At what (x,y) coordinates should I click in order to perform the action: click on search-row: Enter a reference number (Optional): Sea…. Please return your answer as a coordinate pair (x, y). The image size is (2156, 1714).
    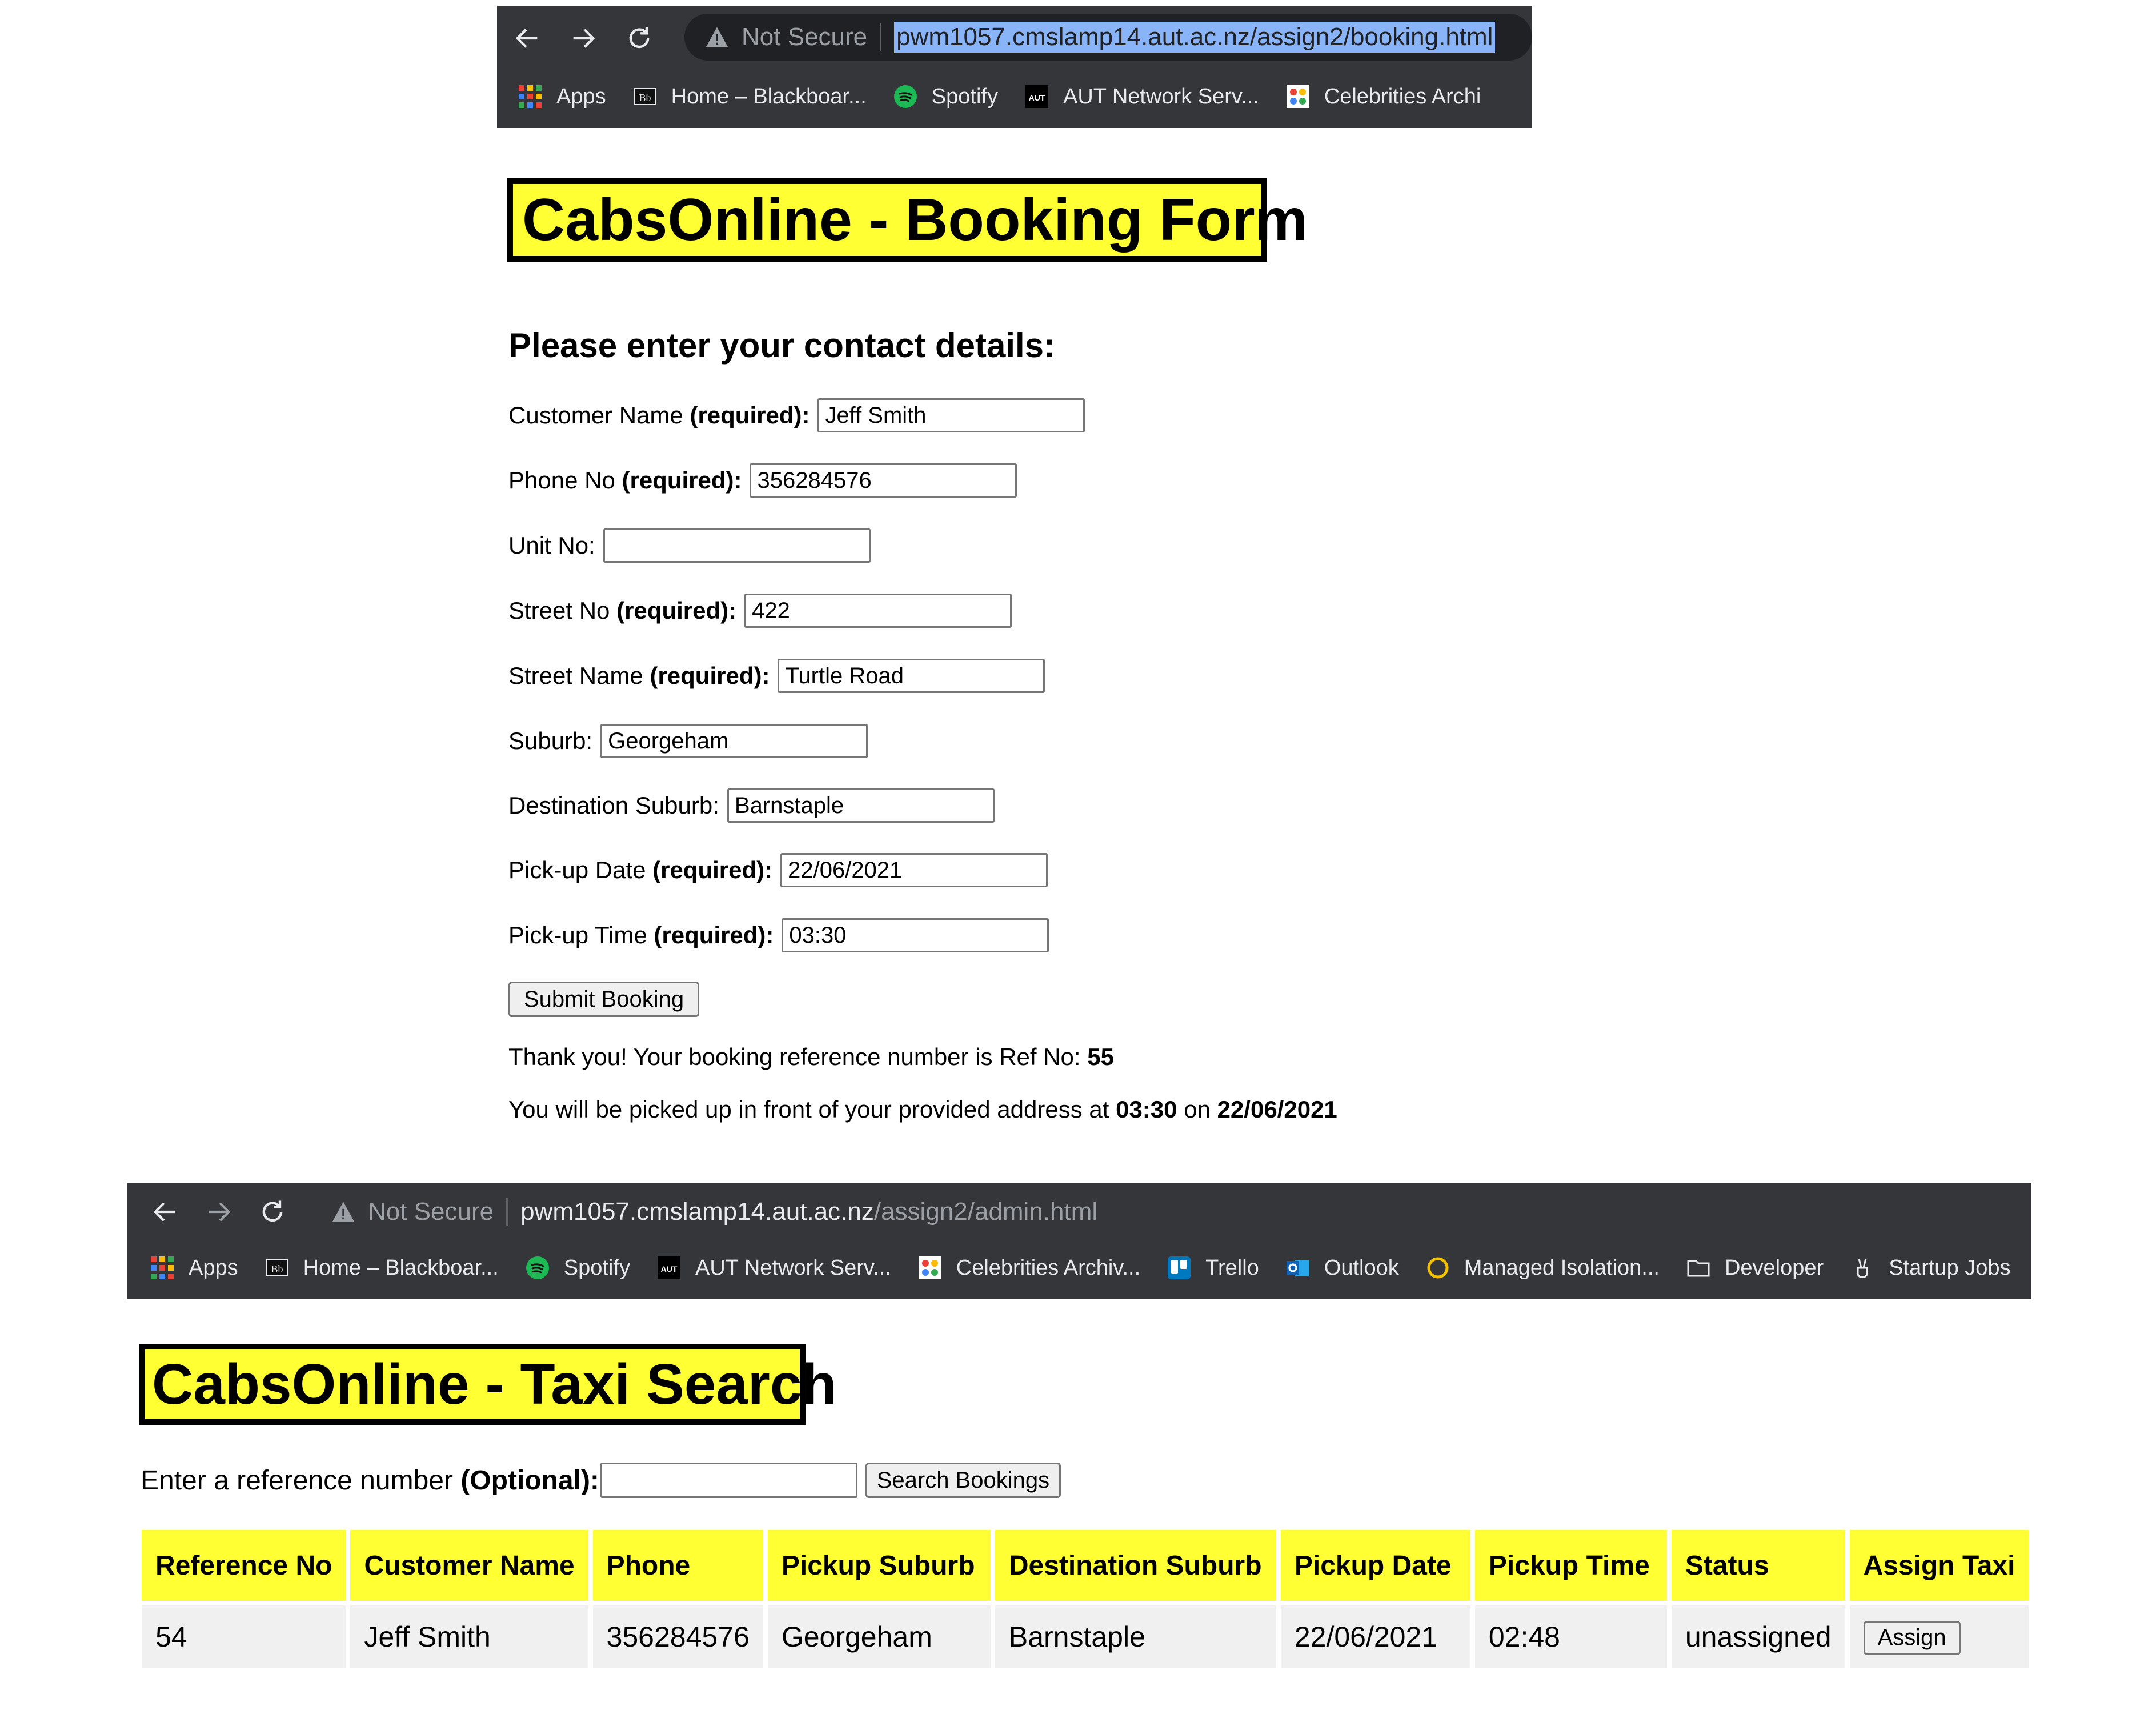
    Looking at the image, I should click on (601, 1480).